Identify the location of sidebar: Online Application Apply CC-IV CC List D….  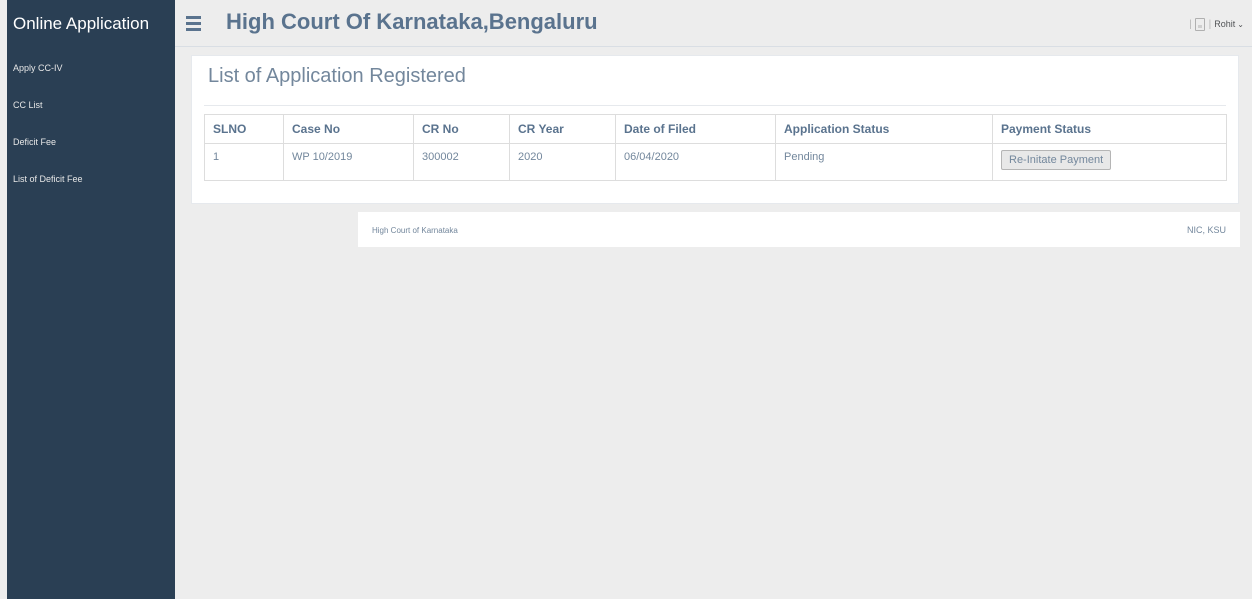
(91, 299).